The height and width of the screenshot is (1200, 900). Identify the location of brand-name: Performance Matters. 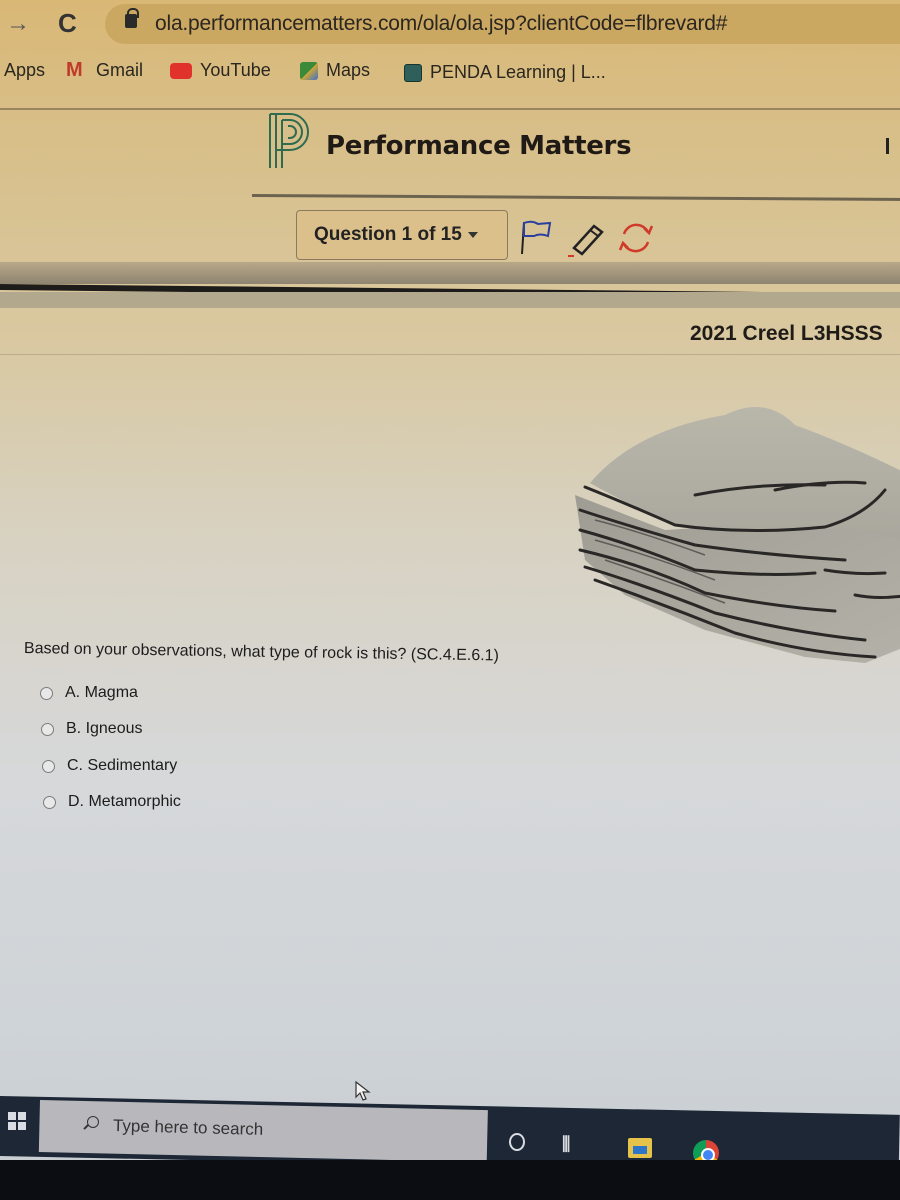
(479, 146).